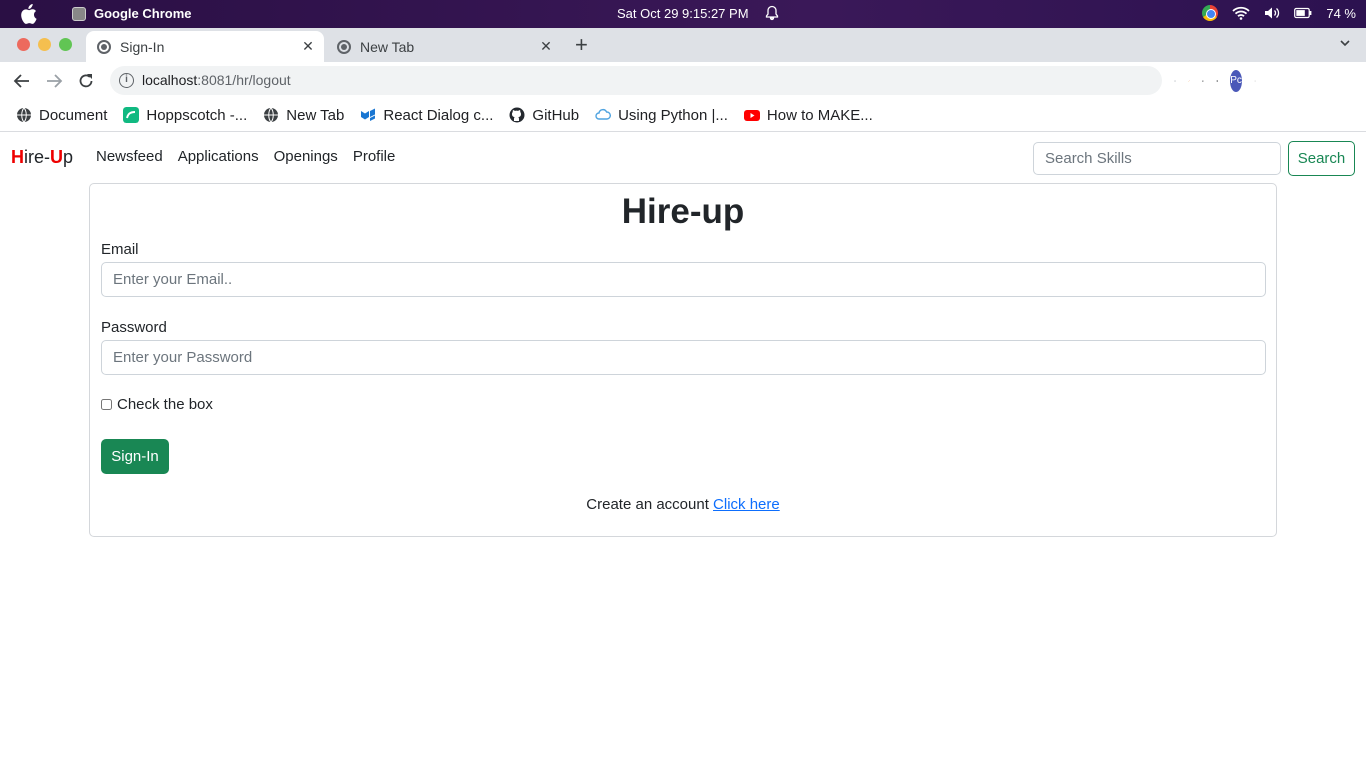 The height and width of the screenshot is (768, 1366). I want to click on chrome-tray-icon, so click(1210, 13).